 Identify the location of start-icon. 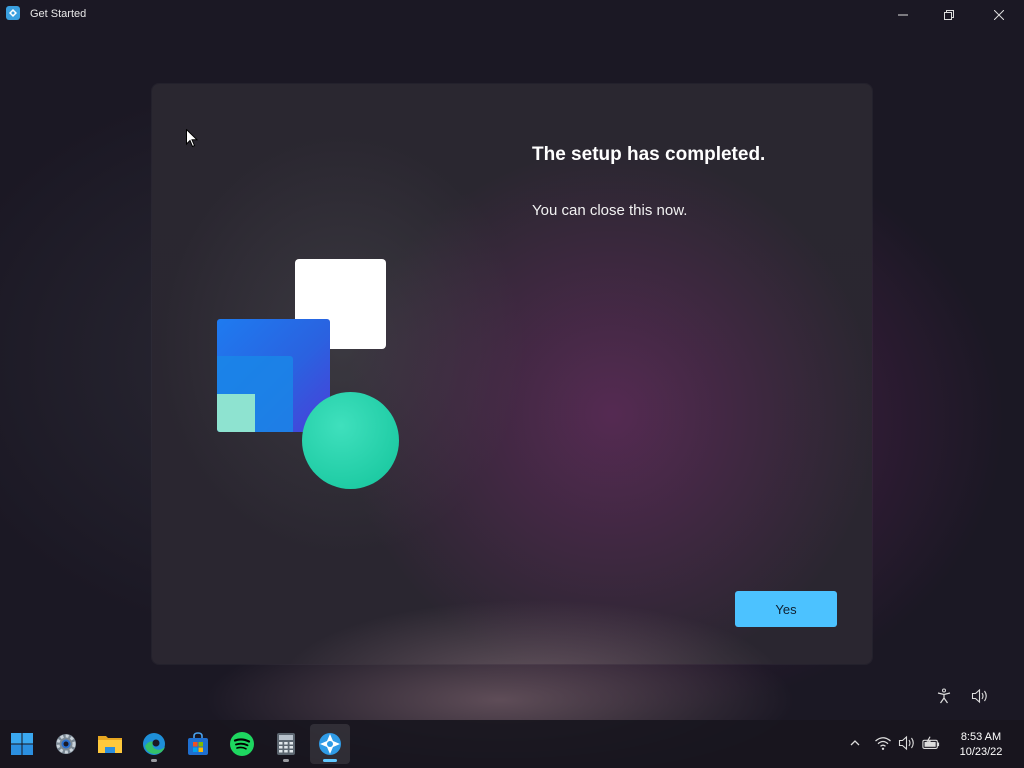
(22, 744).